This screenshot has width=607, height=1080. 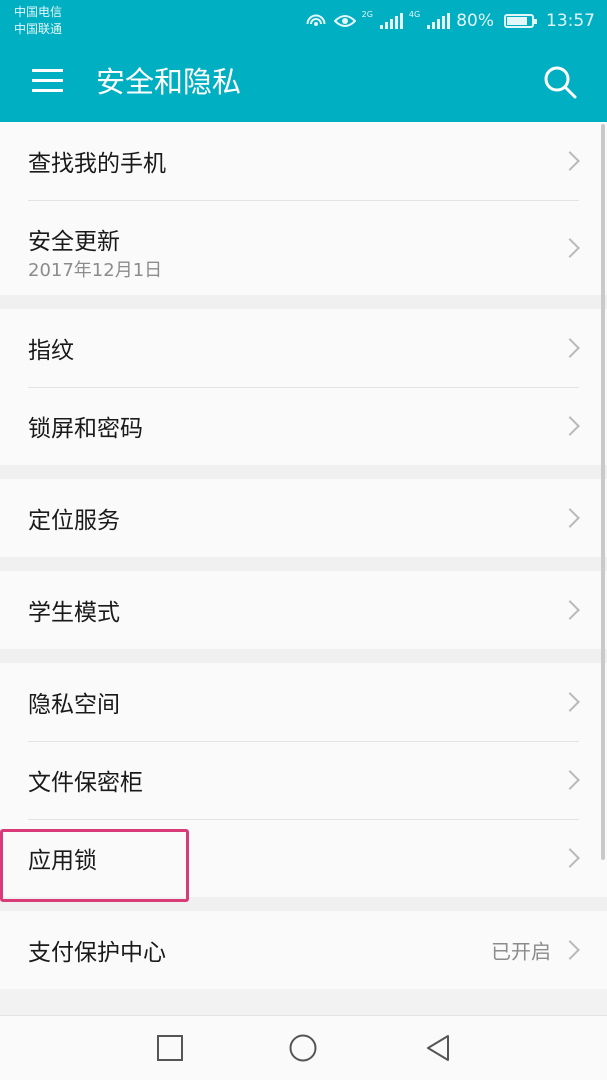 I want to click on home-circle-icon, so click(x=303, y=1048).